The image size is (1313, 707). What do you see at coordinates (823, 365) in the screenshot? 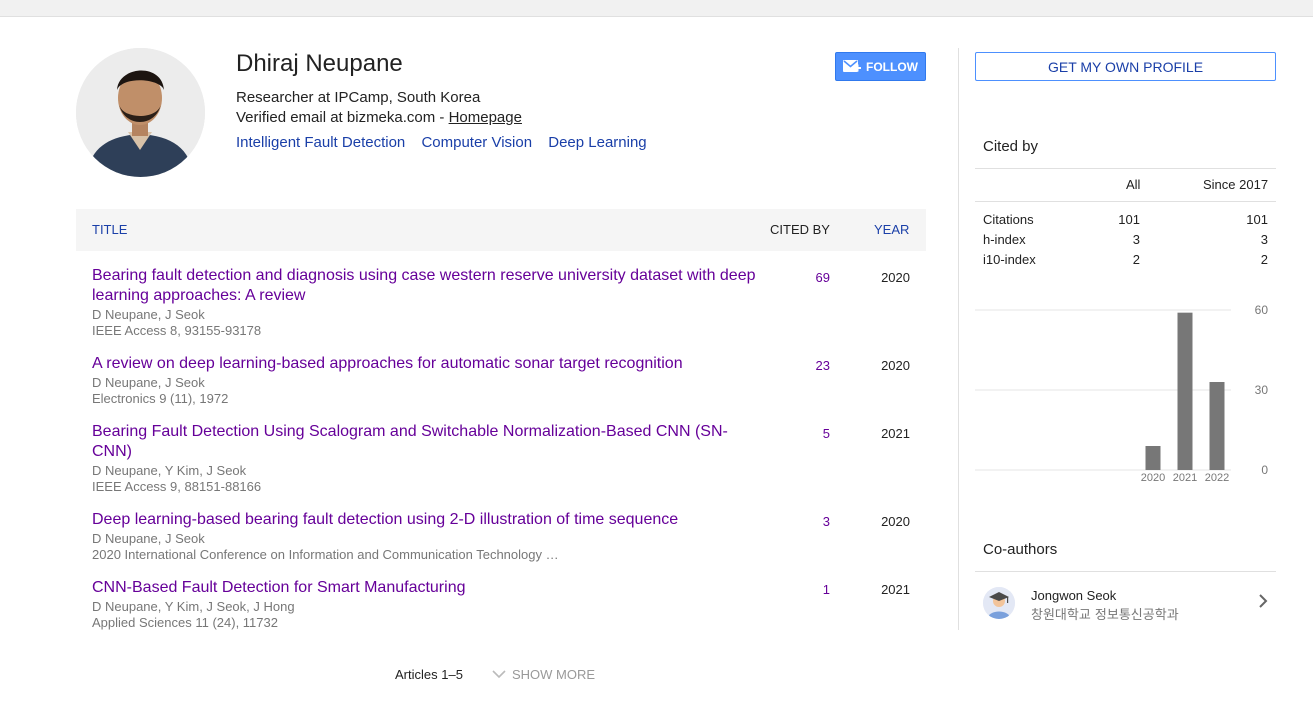
I see `cited-count: 23` at bounding box center [823, 365].